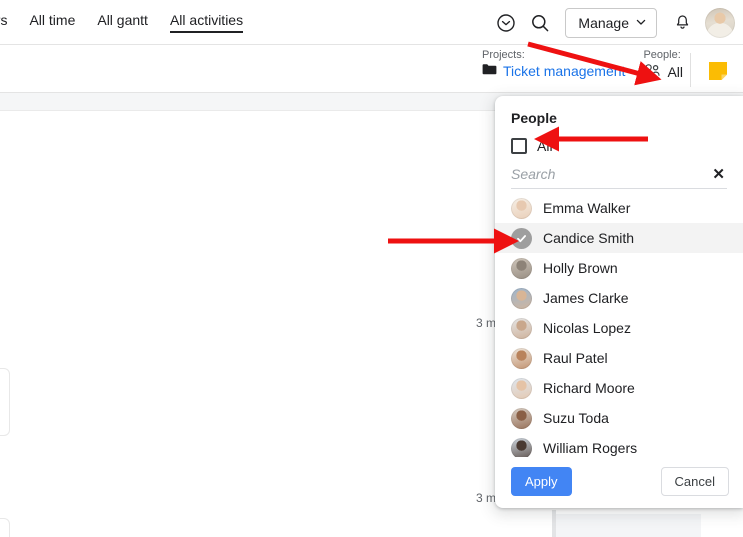  What do you see at coordinates (534, 118) in the screenshot?
I see `popover-title: People` at bounding box center [534, 118].